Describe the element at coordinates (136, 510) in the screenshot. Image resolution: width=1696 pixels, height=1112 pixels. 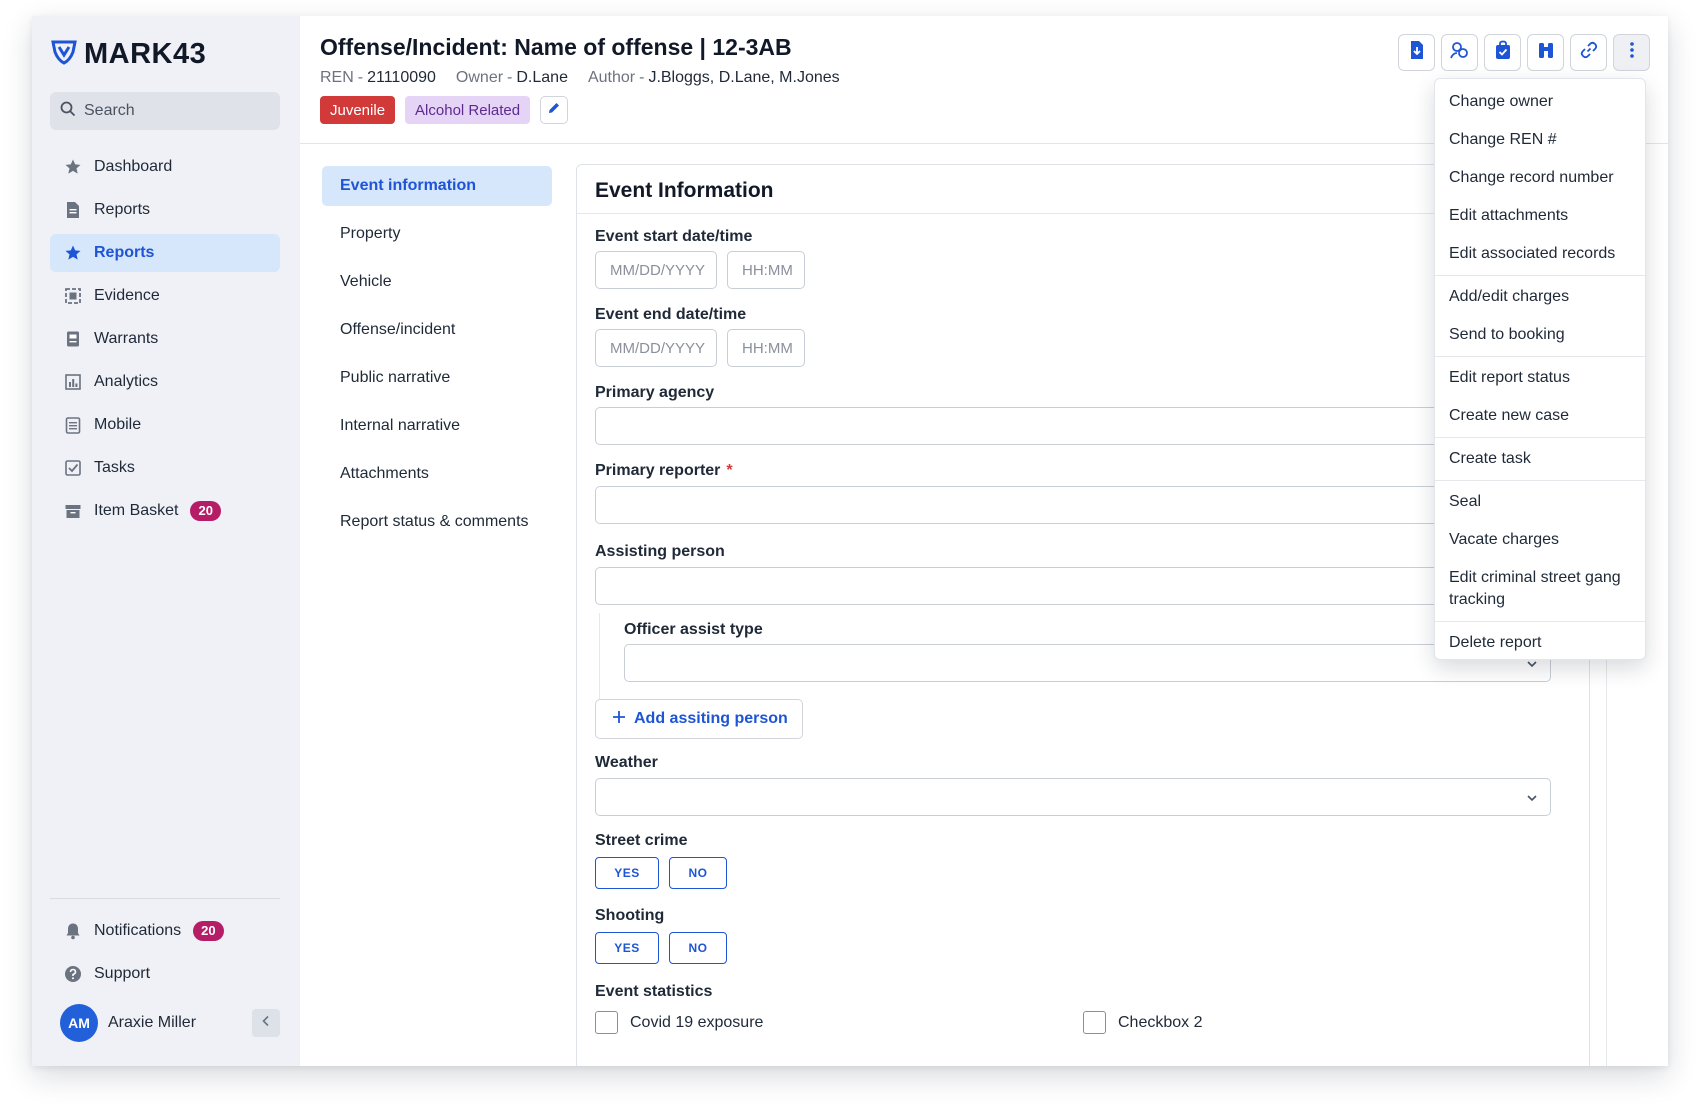
I see `sidebar-item-label: Item Basket` at that location.